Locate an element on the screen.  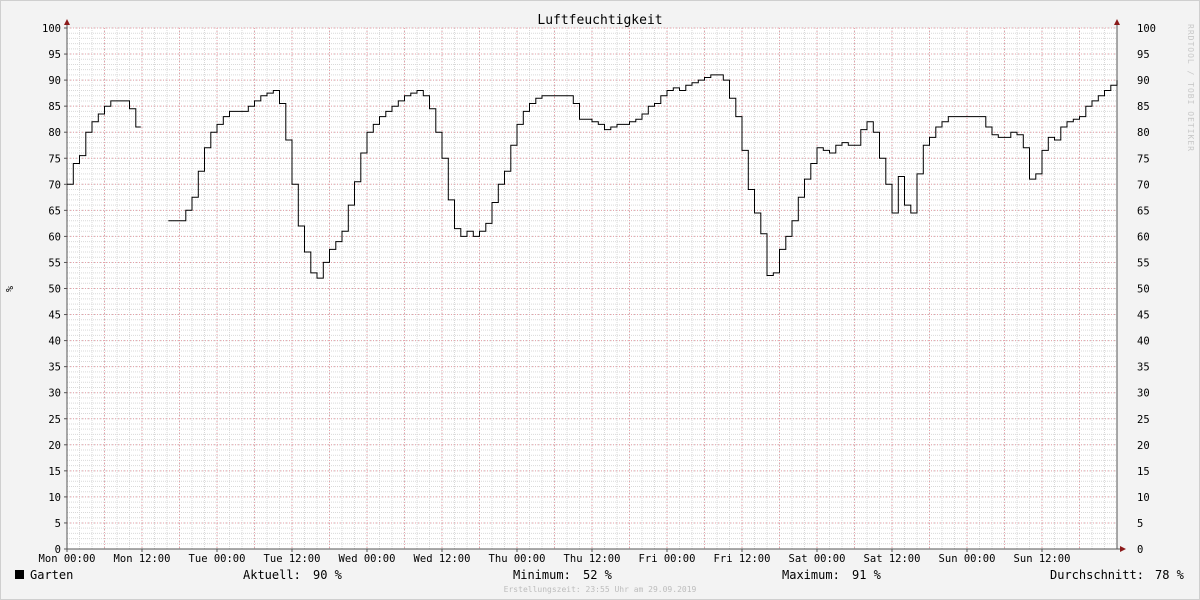
legend-max-value: 91 % is located at coordinates (866, 575).